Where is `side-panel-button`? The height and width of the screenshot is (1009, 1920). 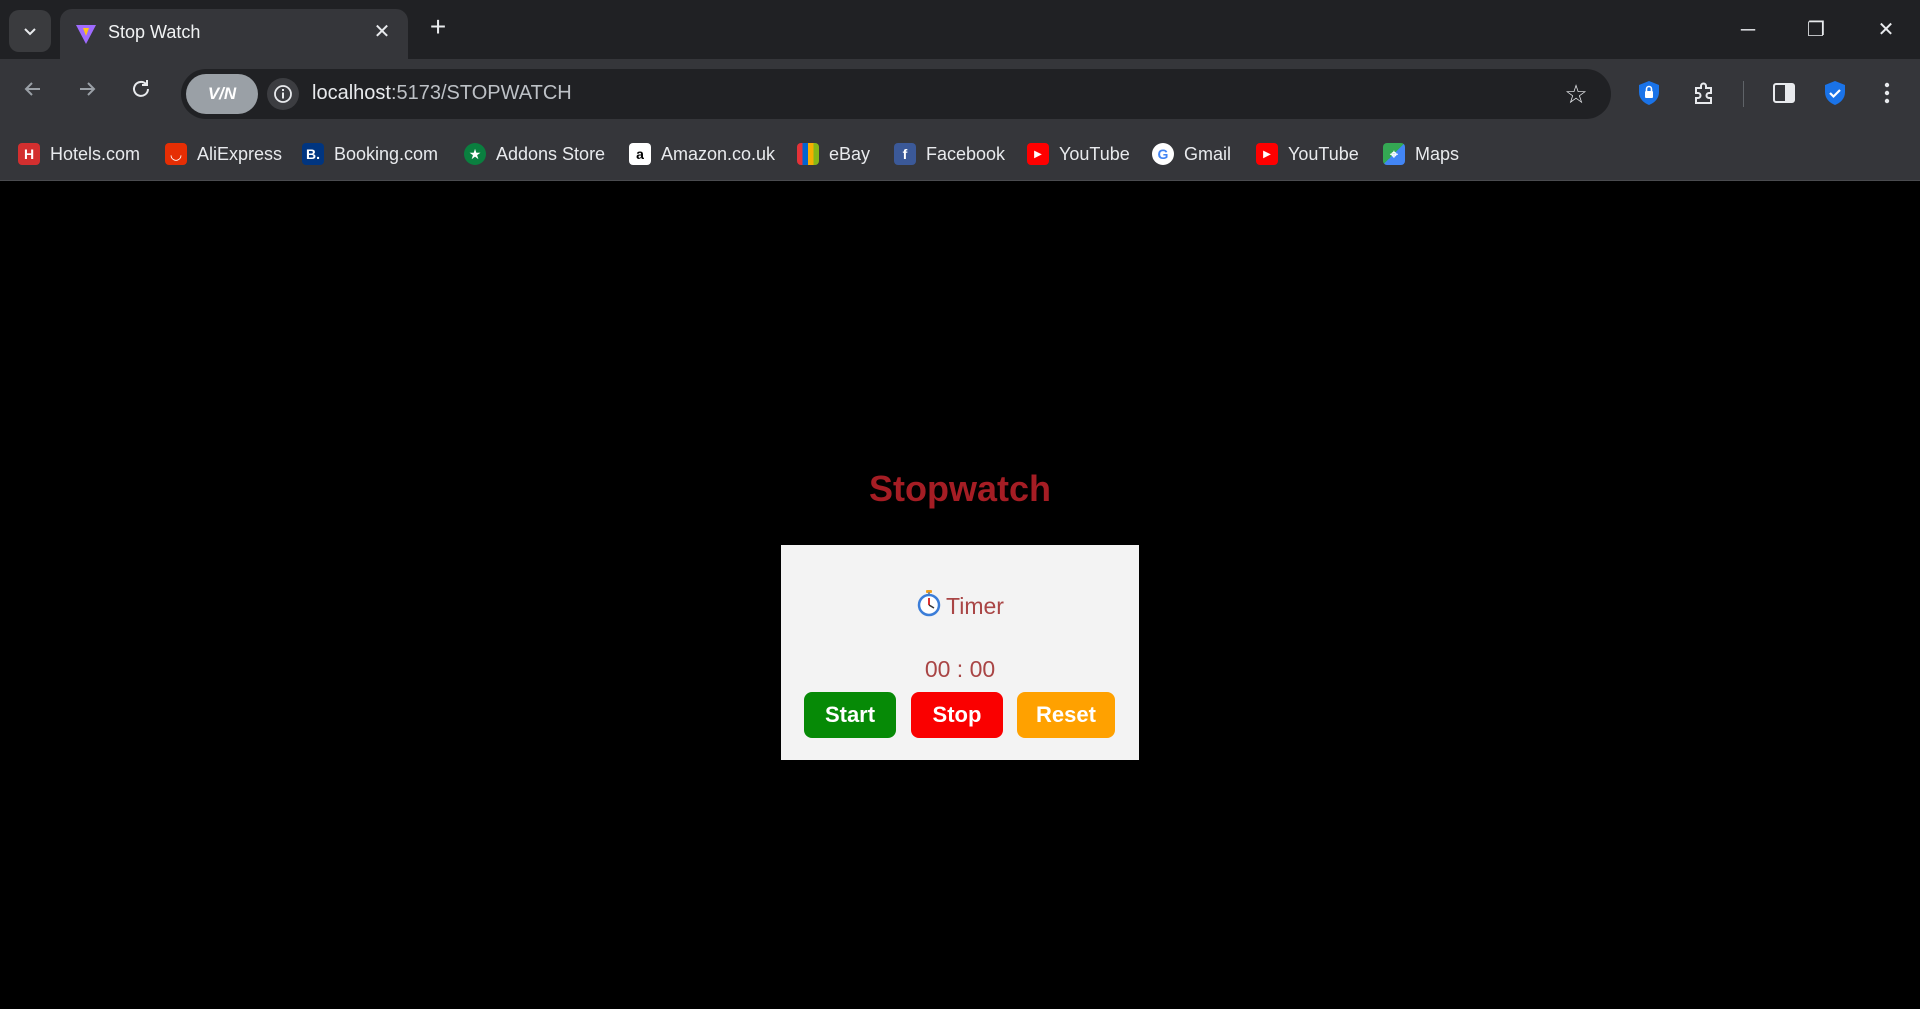
side-panel-button is located at coordinates (1784, 93).